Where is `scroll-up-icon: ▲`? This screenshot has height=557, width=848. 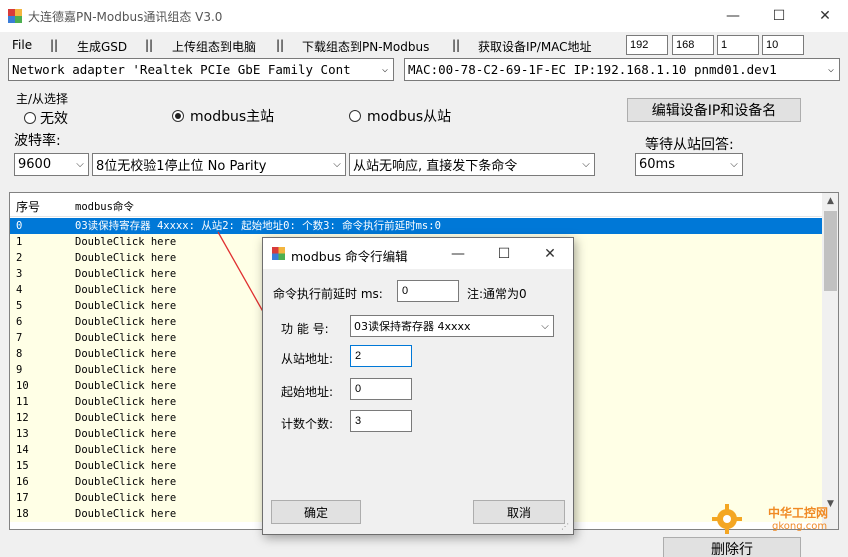 scroll-up-icon: ▲ is located at coordinates (830, 201).